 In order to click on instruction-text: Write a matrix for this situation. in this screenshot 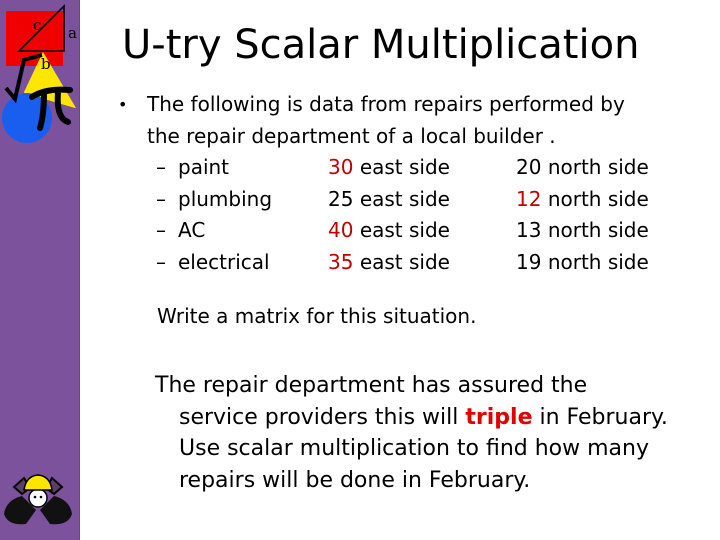, I will do `click(317, 316)`.